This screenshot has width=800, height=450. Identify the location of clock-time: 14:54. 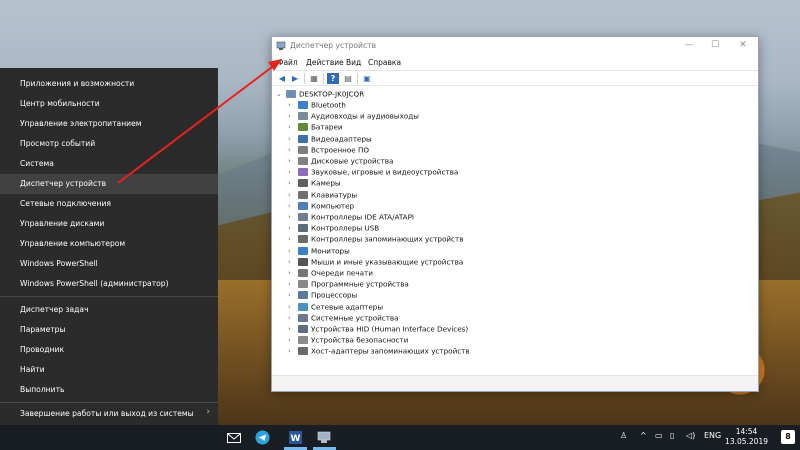
(746, 431).